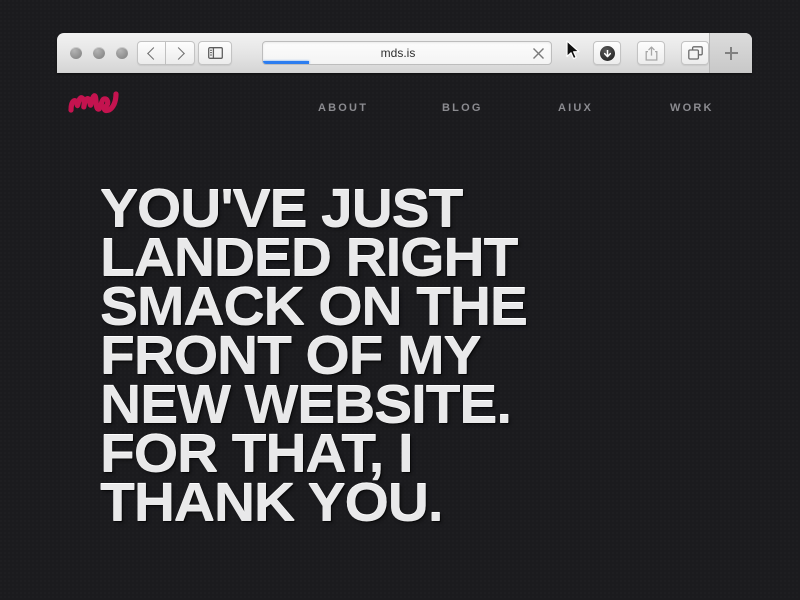 This screenshot has height=600, width=800. I want to click on browser-window-chrome: mds.is, so click(404, 53).